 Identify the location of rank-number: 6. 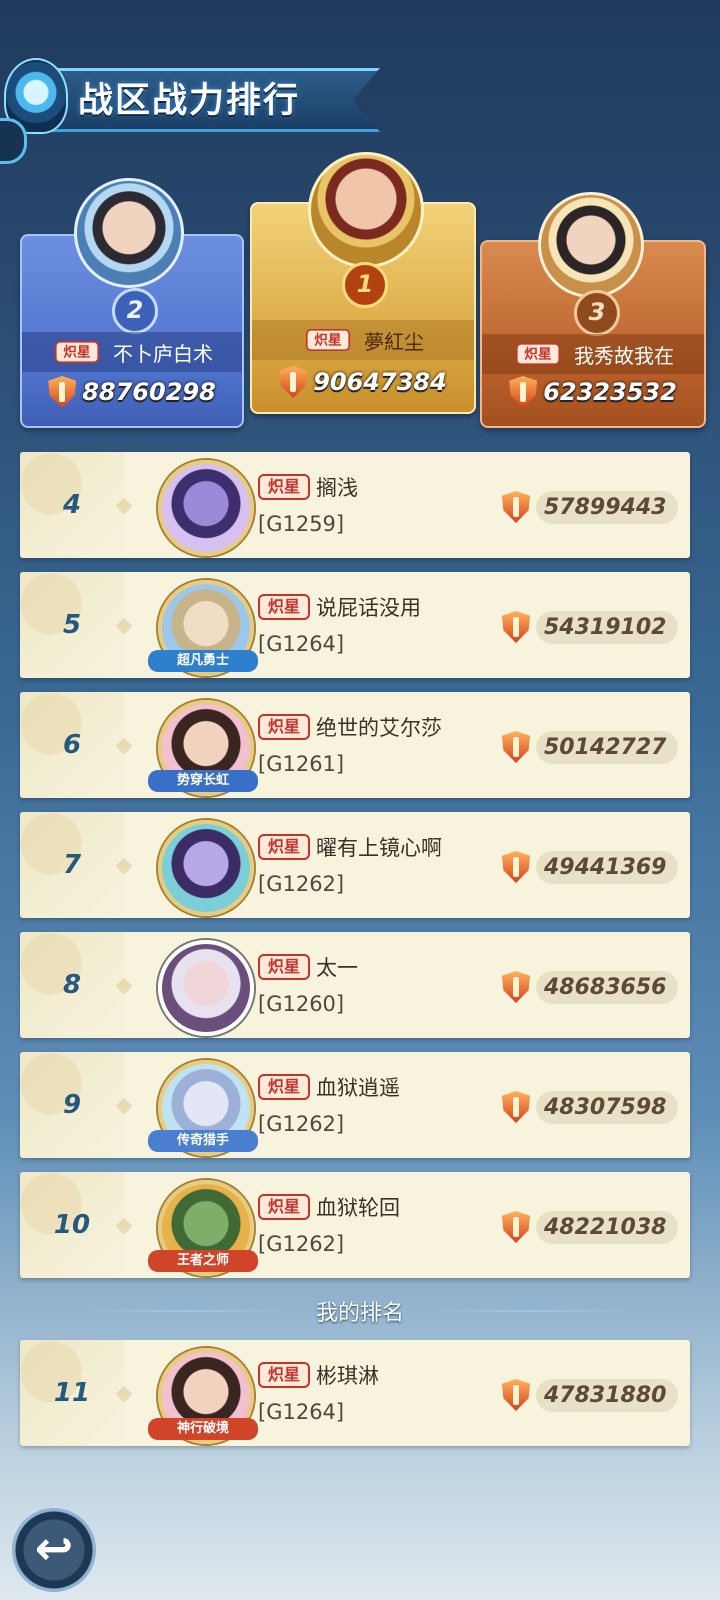
(72, 745).